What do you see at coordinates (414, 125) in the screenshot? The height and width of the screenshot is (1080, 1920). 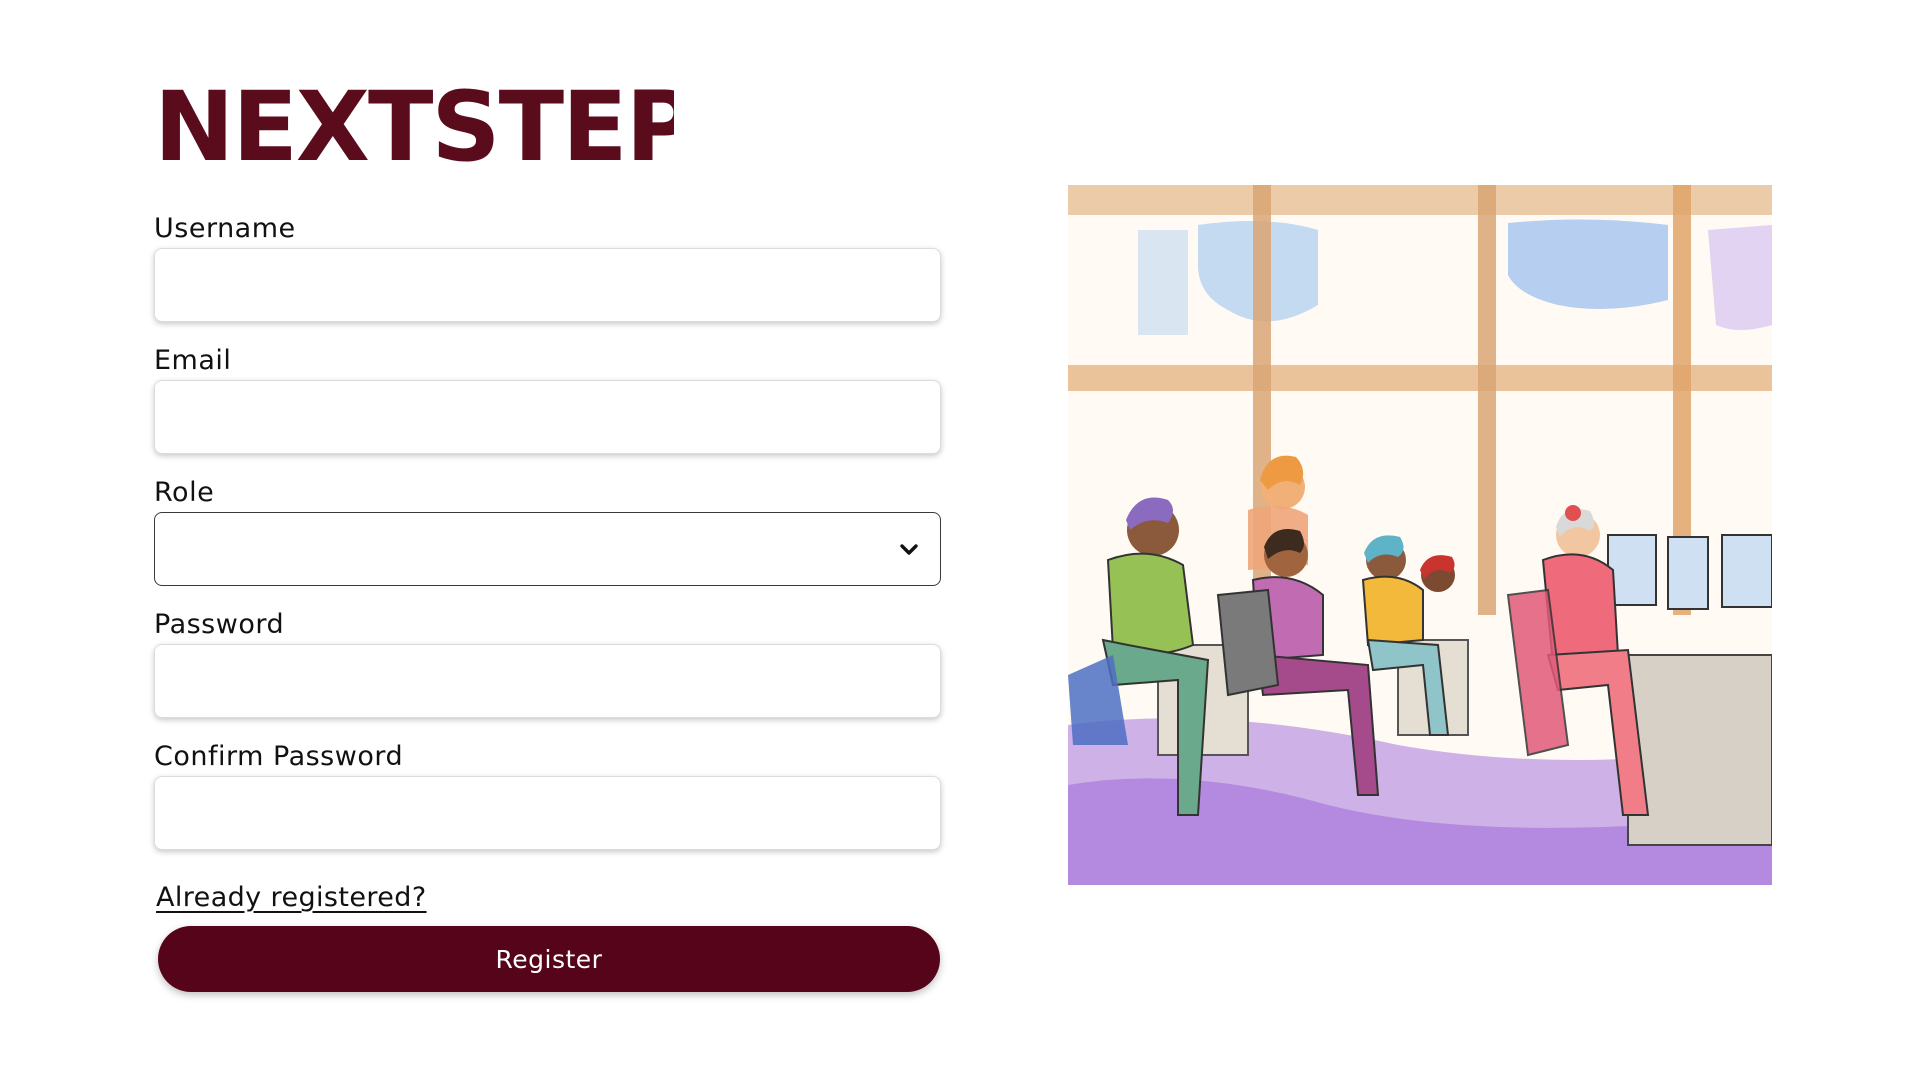 I see `logo-text: NEXTSTEP` at bounding box center [414, 125].